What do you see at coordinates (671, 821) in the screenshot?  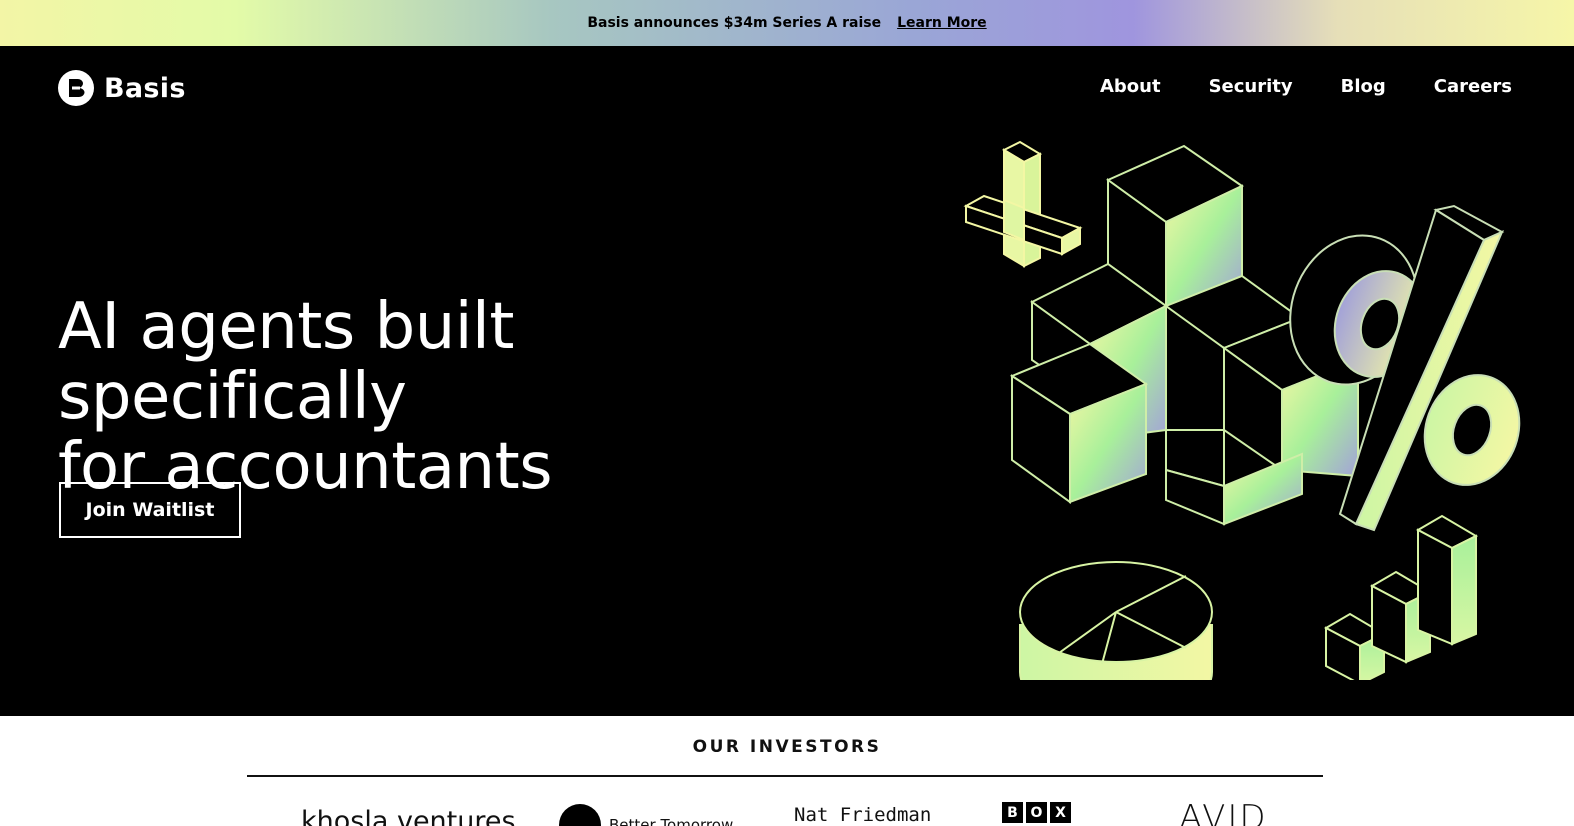 I see `better-tomorrow-label: Better Tomorrow` at bounding box center [671, 821].